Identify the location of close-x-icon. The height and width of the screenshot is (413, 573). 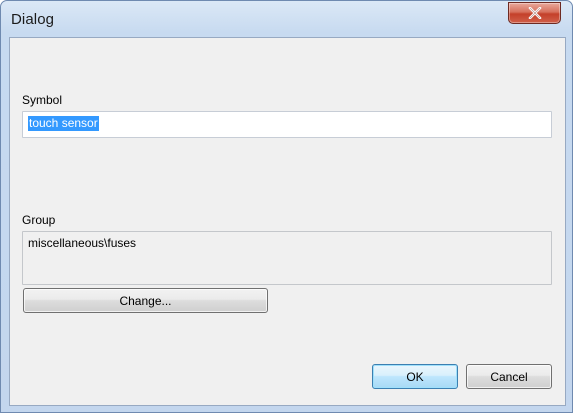
(534, 13).